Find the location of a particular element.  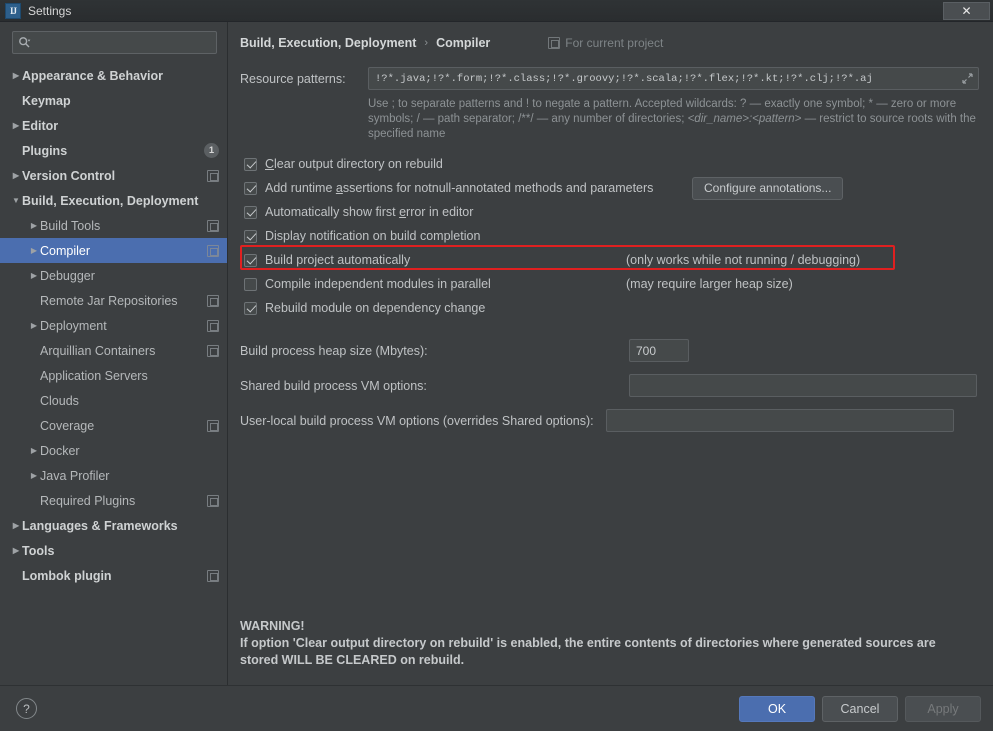

close-icon: ✕ is located at coordinates (966, 11).